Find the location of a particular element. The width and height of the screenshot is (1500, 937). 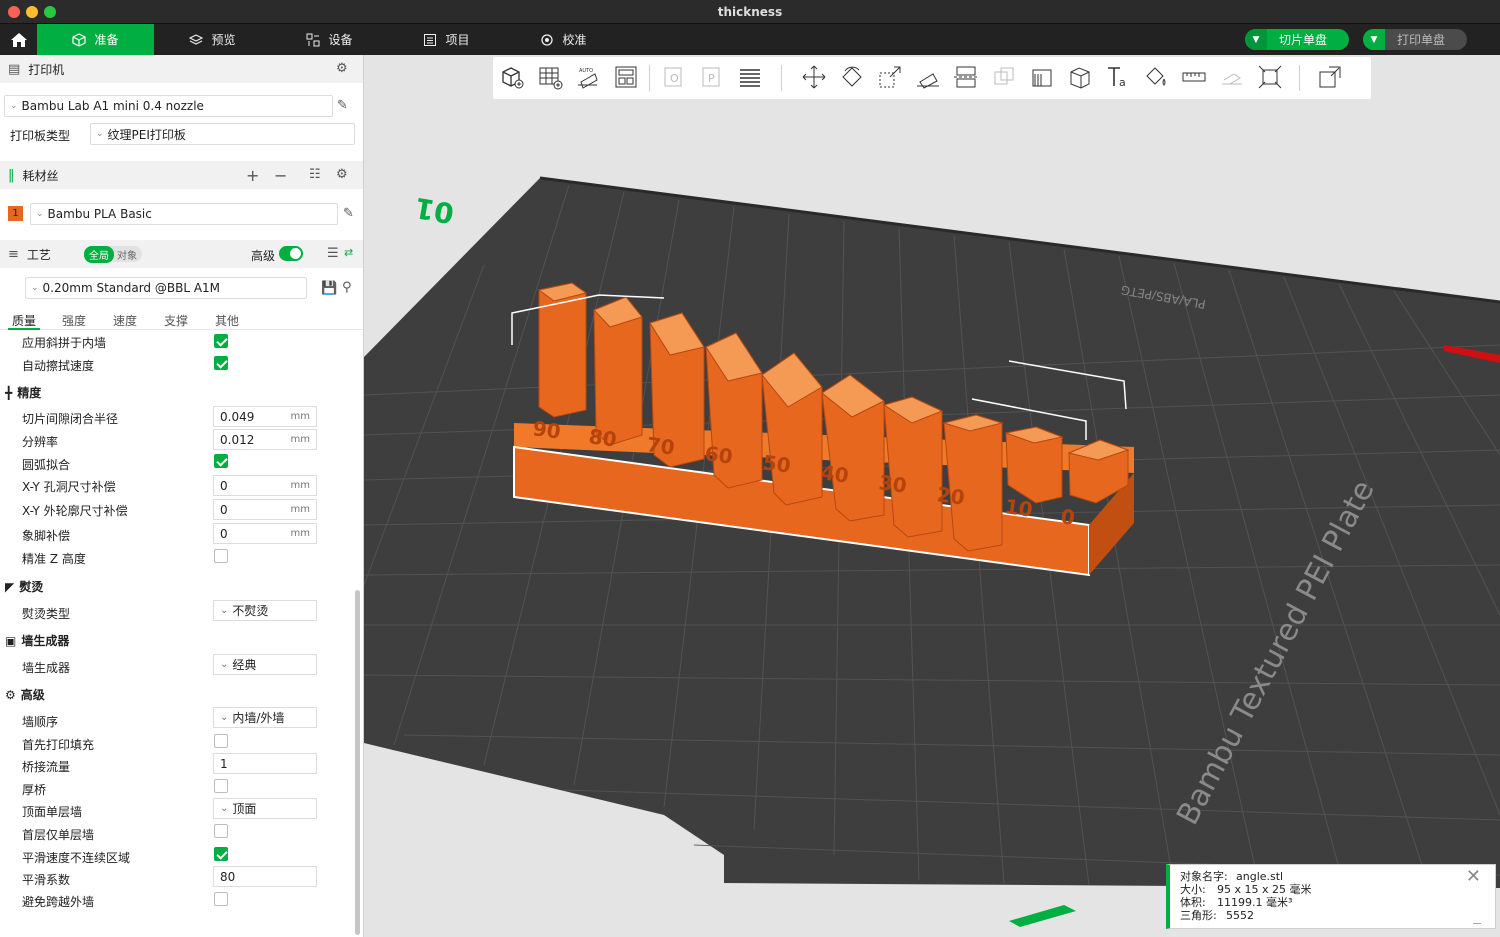

toggle-object: 对象 is located at coordinates (125, 254).